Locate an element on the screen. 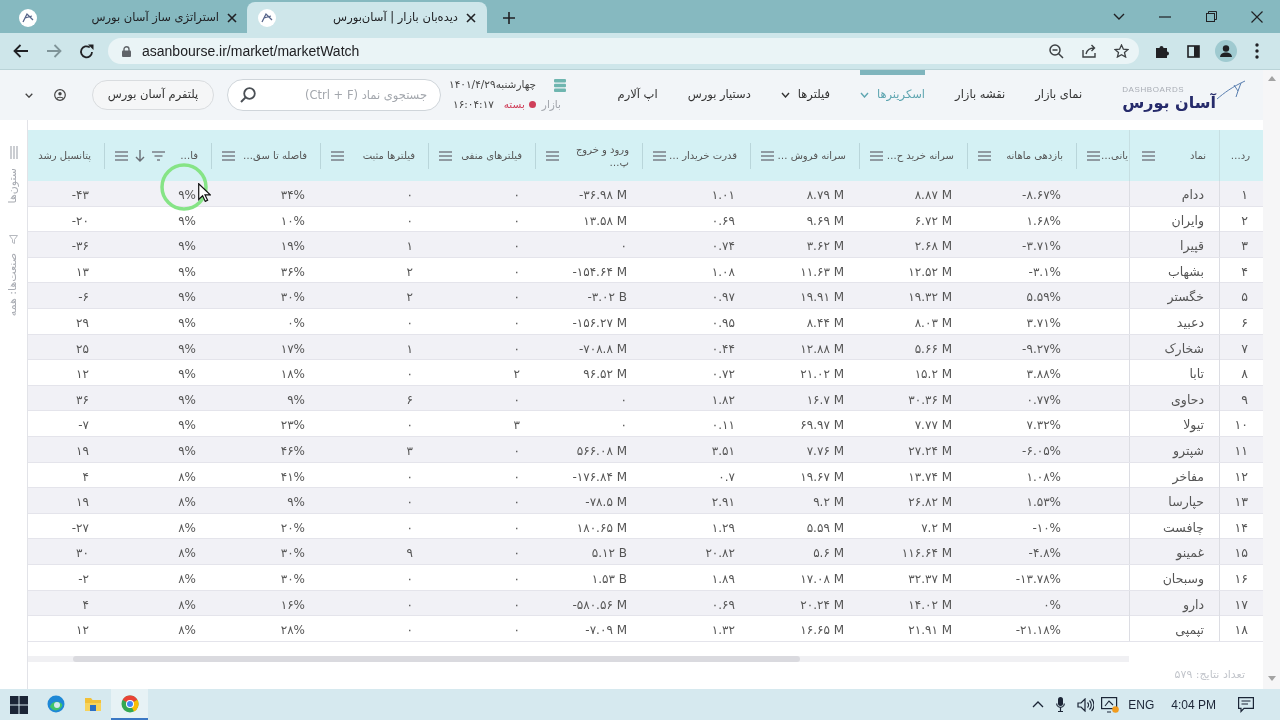 This screenshot has width=1280, height=720. arrow-down-icon is located at coordinates (140, 155).